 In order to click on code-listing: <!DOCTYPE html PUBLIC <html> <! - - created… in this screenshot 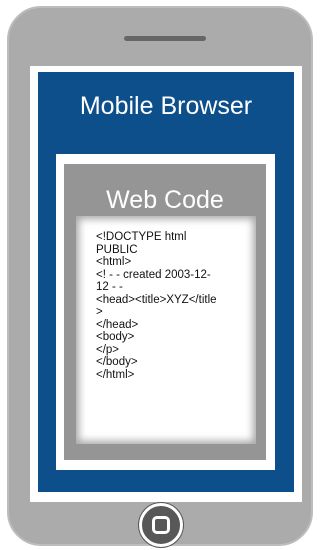, I will do `click(156, 306)`.